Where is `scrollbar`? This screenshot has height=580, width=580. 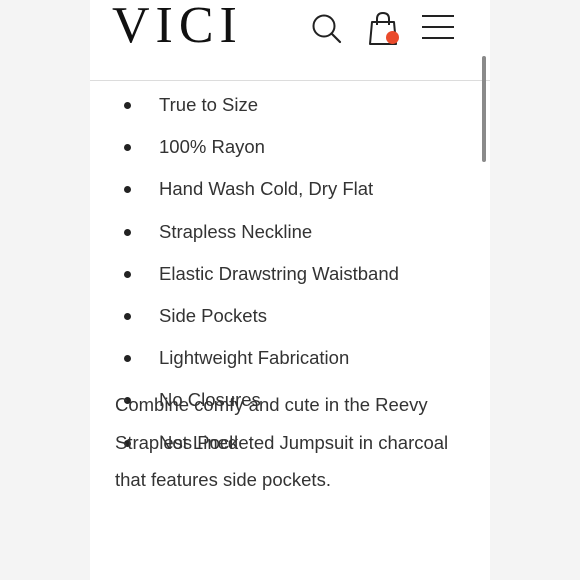 scrollbar is located at coordinates (484, 109).